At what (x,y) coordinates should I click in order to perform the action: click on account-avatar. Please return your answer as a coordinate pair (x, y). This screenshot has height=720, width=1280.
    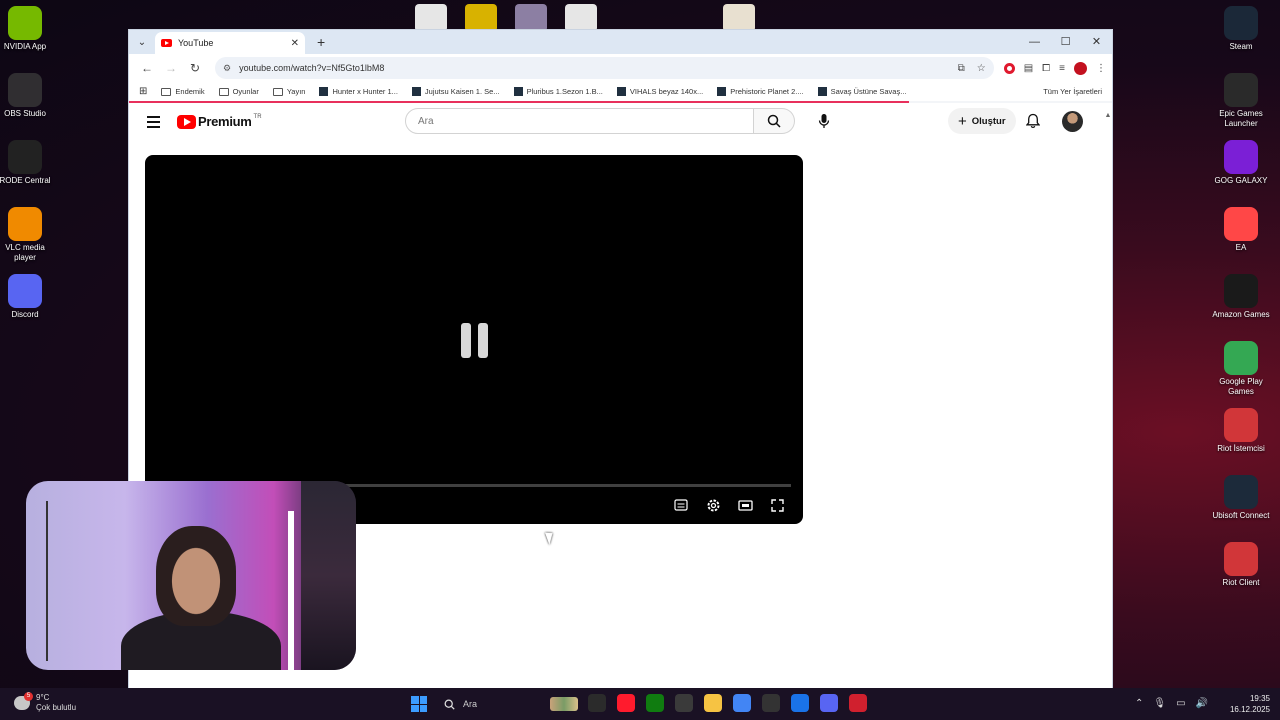
    Looking at the image, I should click on (1072, 121).